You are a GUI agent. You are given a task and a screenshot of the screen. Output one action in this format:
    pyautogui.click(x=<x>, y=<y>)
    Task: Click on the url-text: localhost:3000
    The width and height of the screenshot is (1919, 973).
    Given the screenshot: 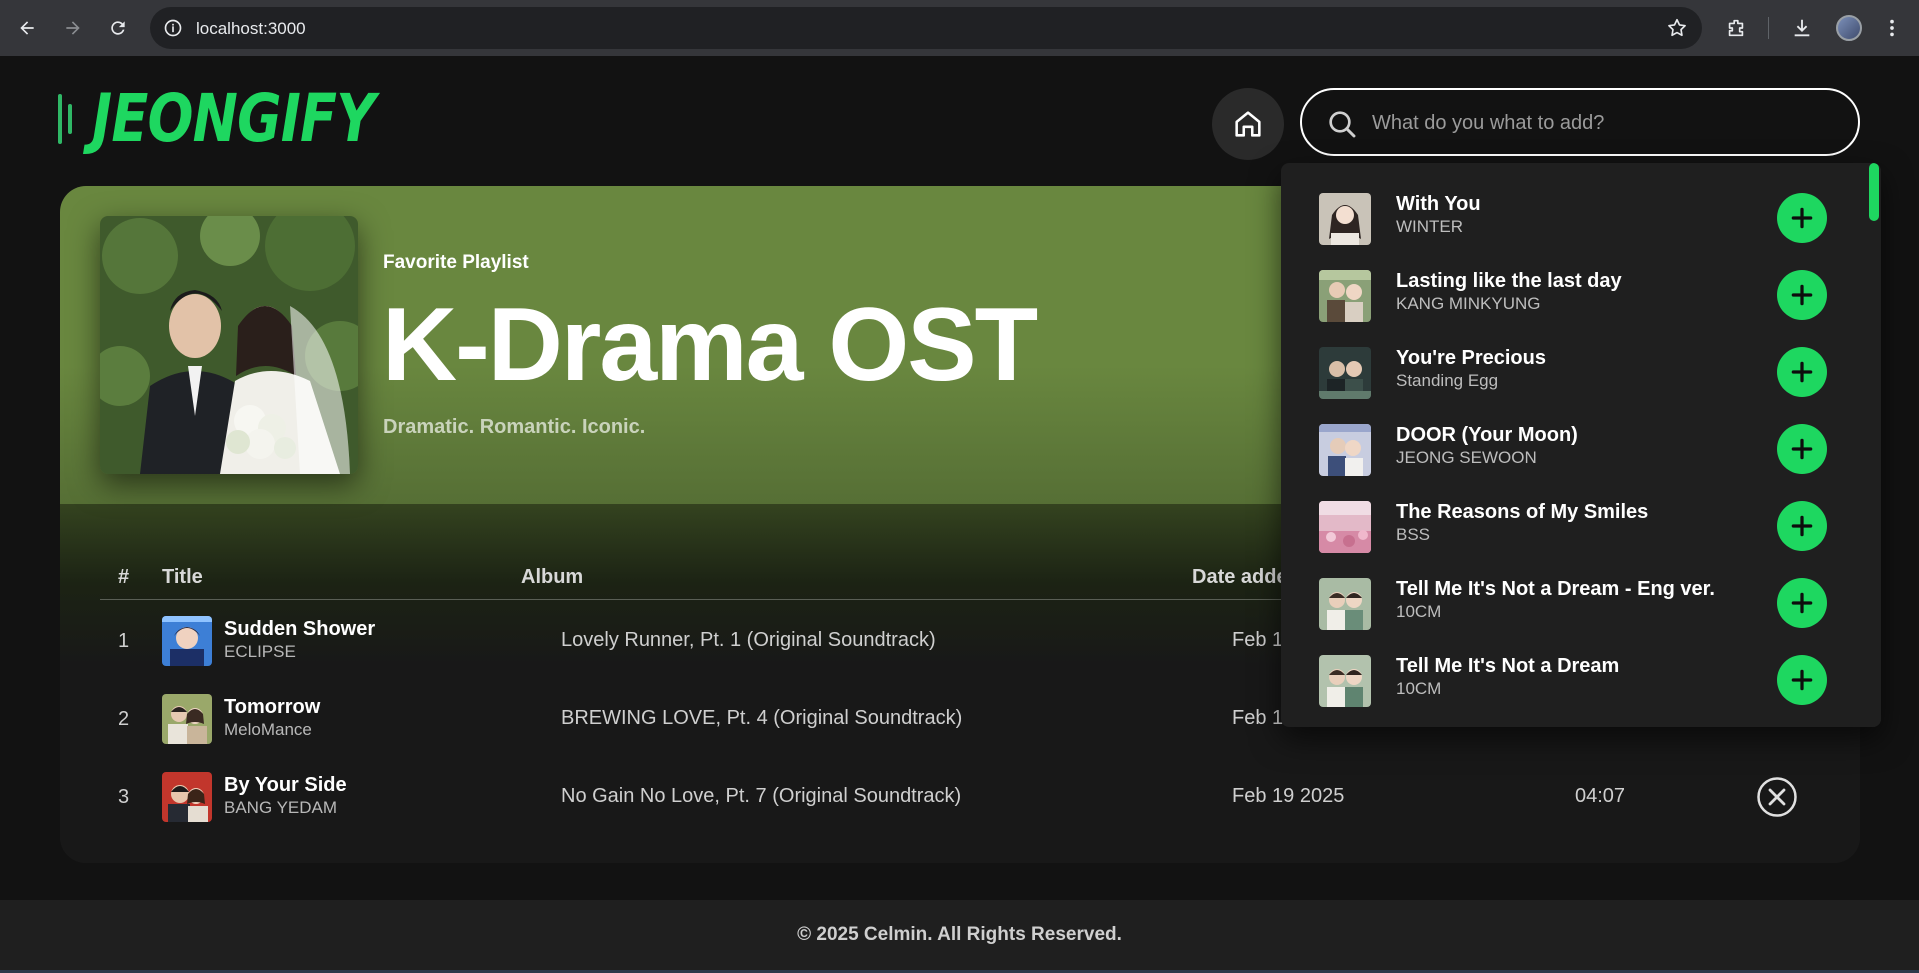 What is the action you would take?
    pyautogui.click(x=251, y=29)
    